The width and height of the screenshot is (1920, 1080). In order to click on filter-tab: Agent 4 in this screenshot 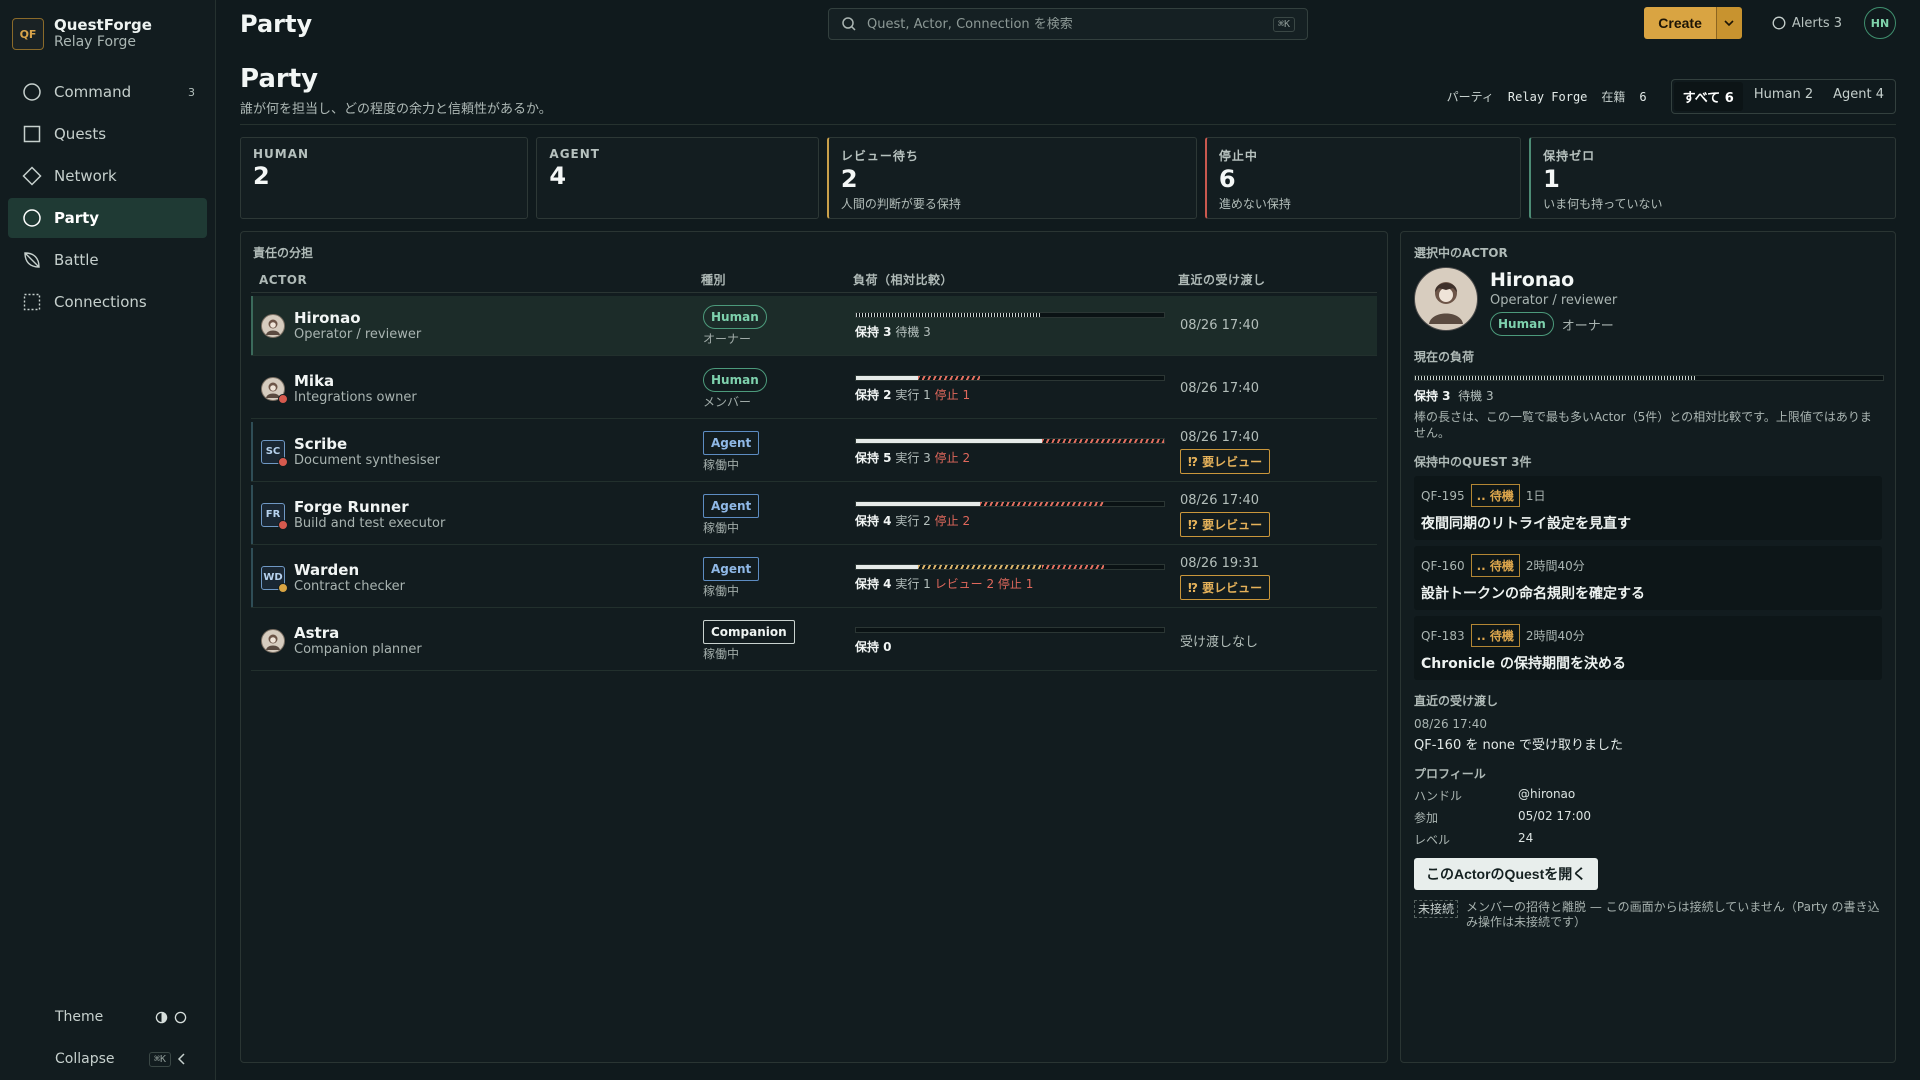, I will do `click(1858, 96)`.